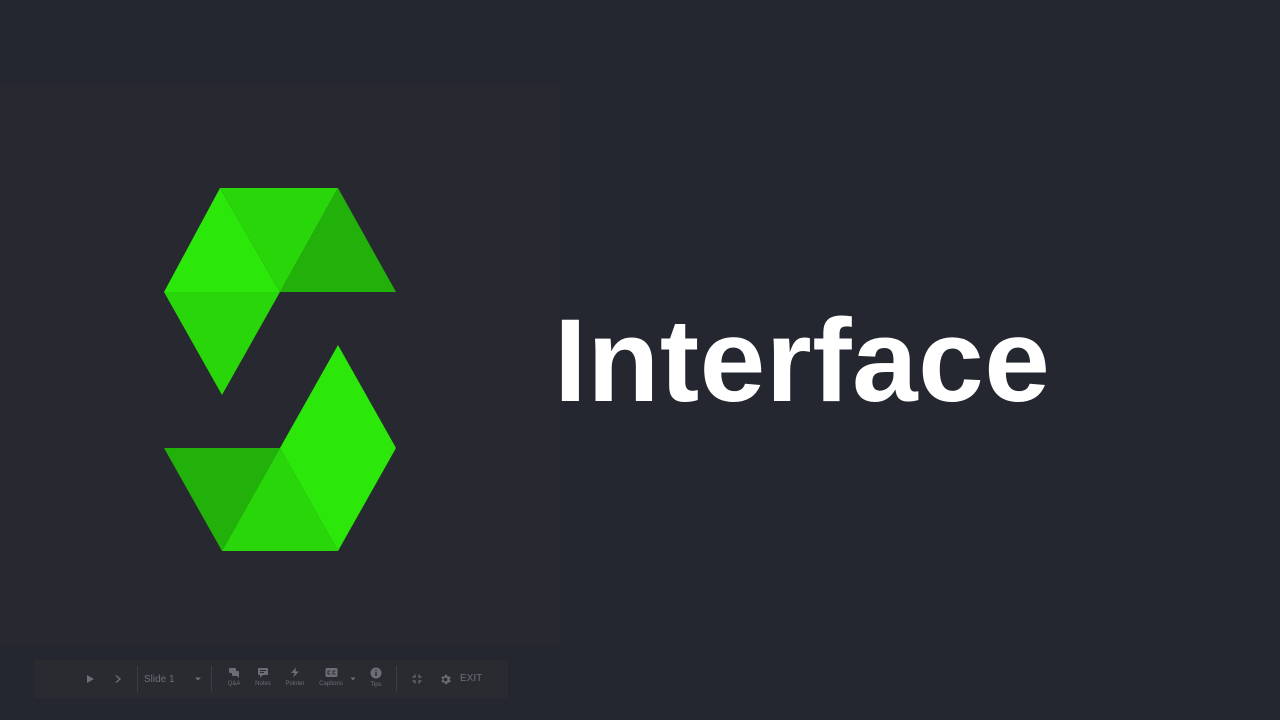 This screenshot has width=1280, height=720. Describe the element at coordinates (263, 684) in the screenshot. I see `notes-label: Notes` at that location.